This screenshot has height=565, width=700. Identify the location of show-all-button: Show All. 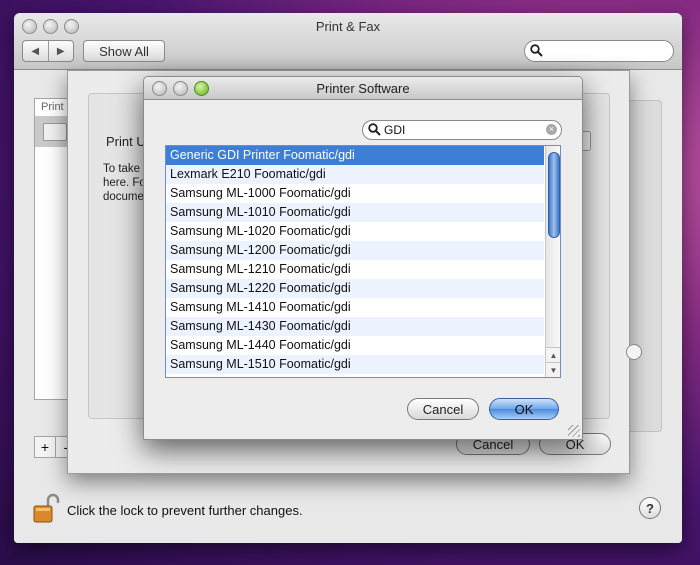
(124, 51).